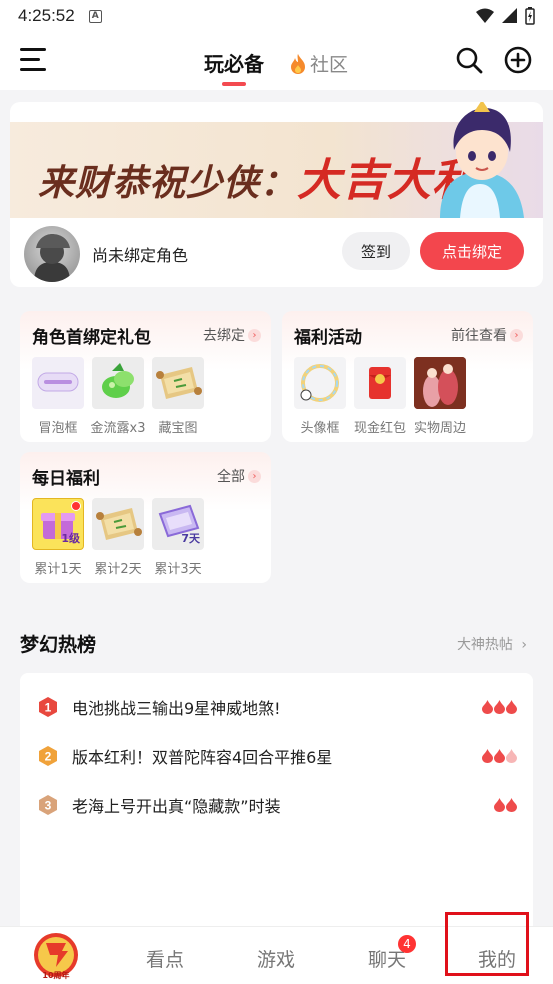 This screenshot has height=984, width=553. Describe the element at coordinates (66, 479) in the screenshot. I see `daily-title: 每日福利` at that location.